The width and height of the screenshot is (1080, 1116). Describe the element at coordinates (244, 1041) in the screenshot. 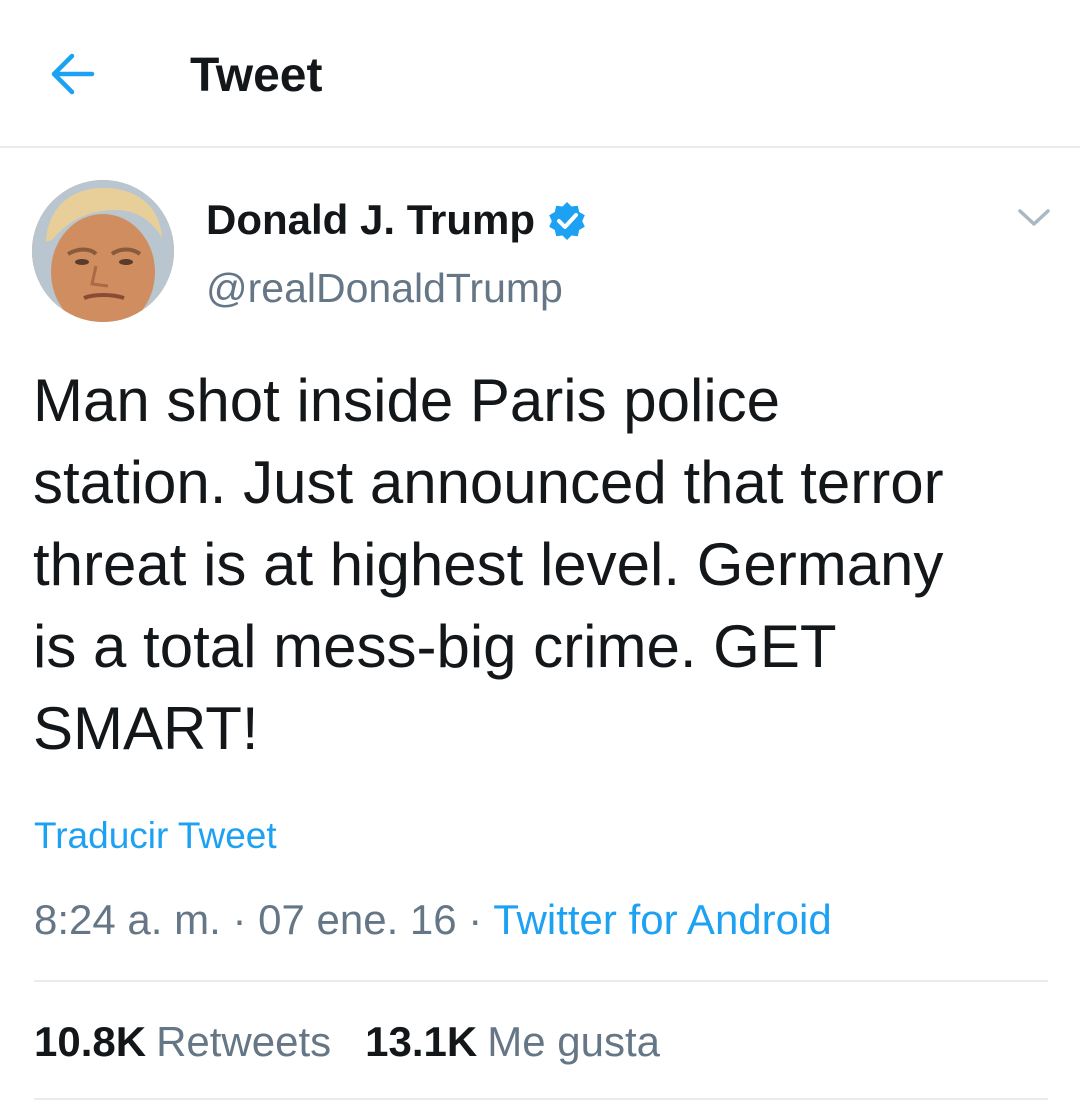

I see `retweets-label: Retweets` at that location.